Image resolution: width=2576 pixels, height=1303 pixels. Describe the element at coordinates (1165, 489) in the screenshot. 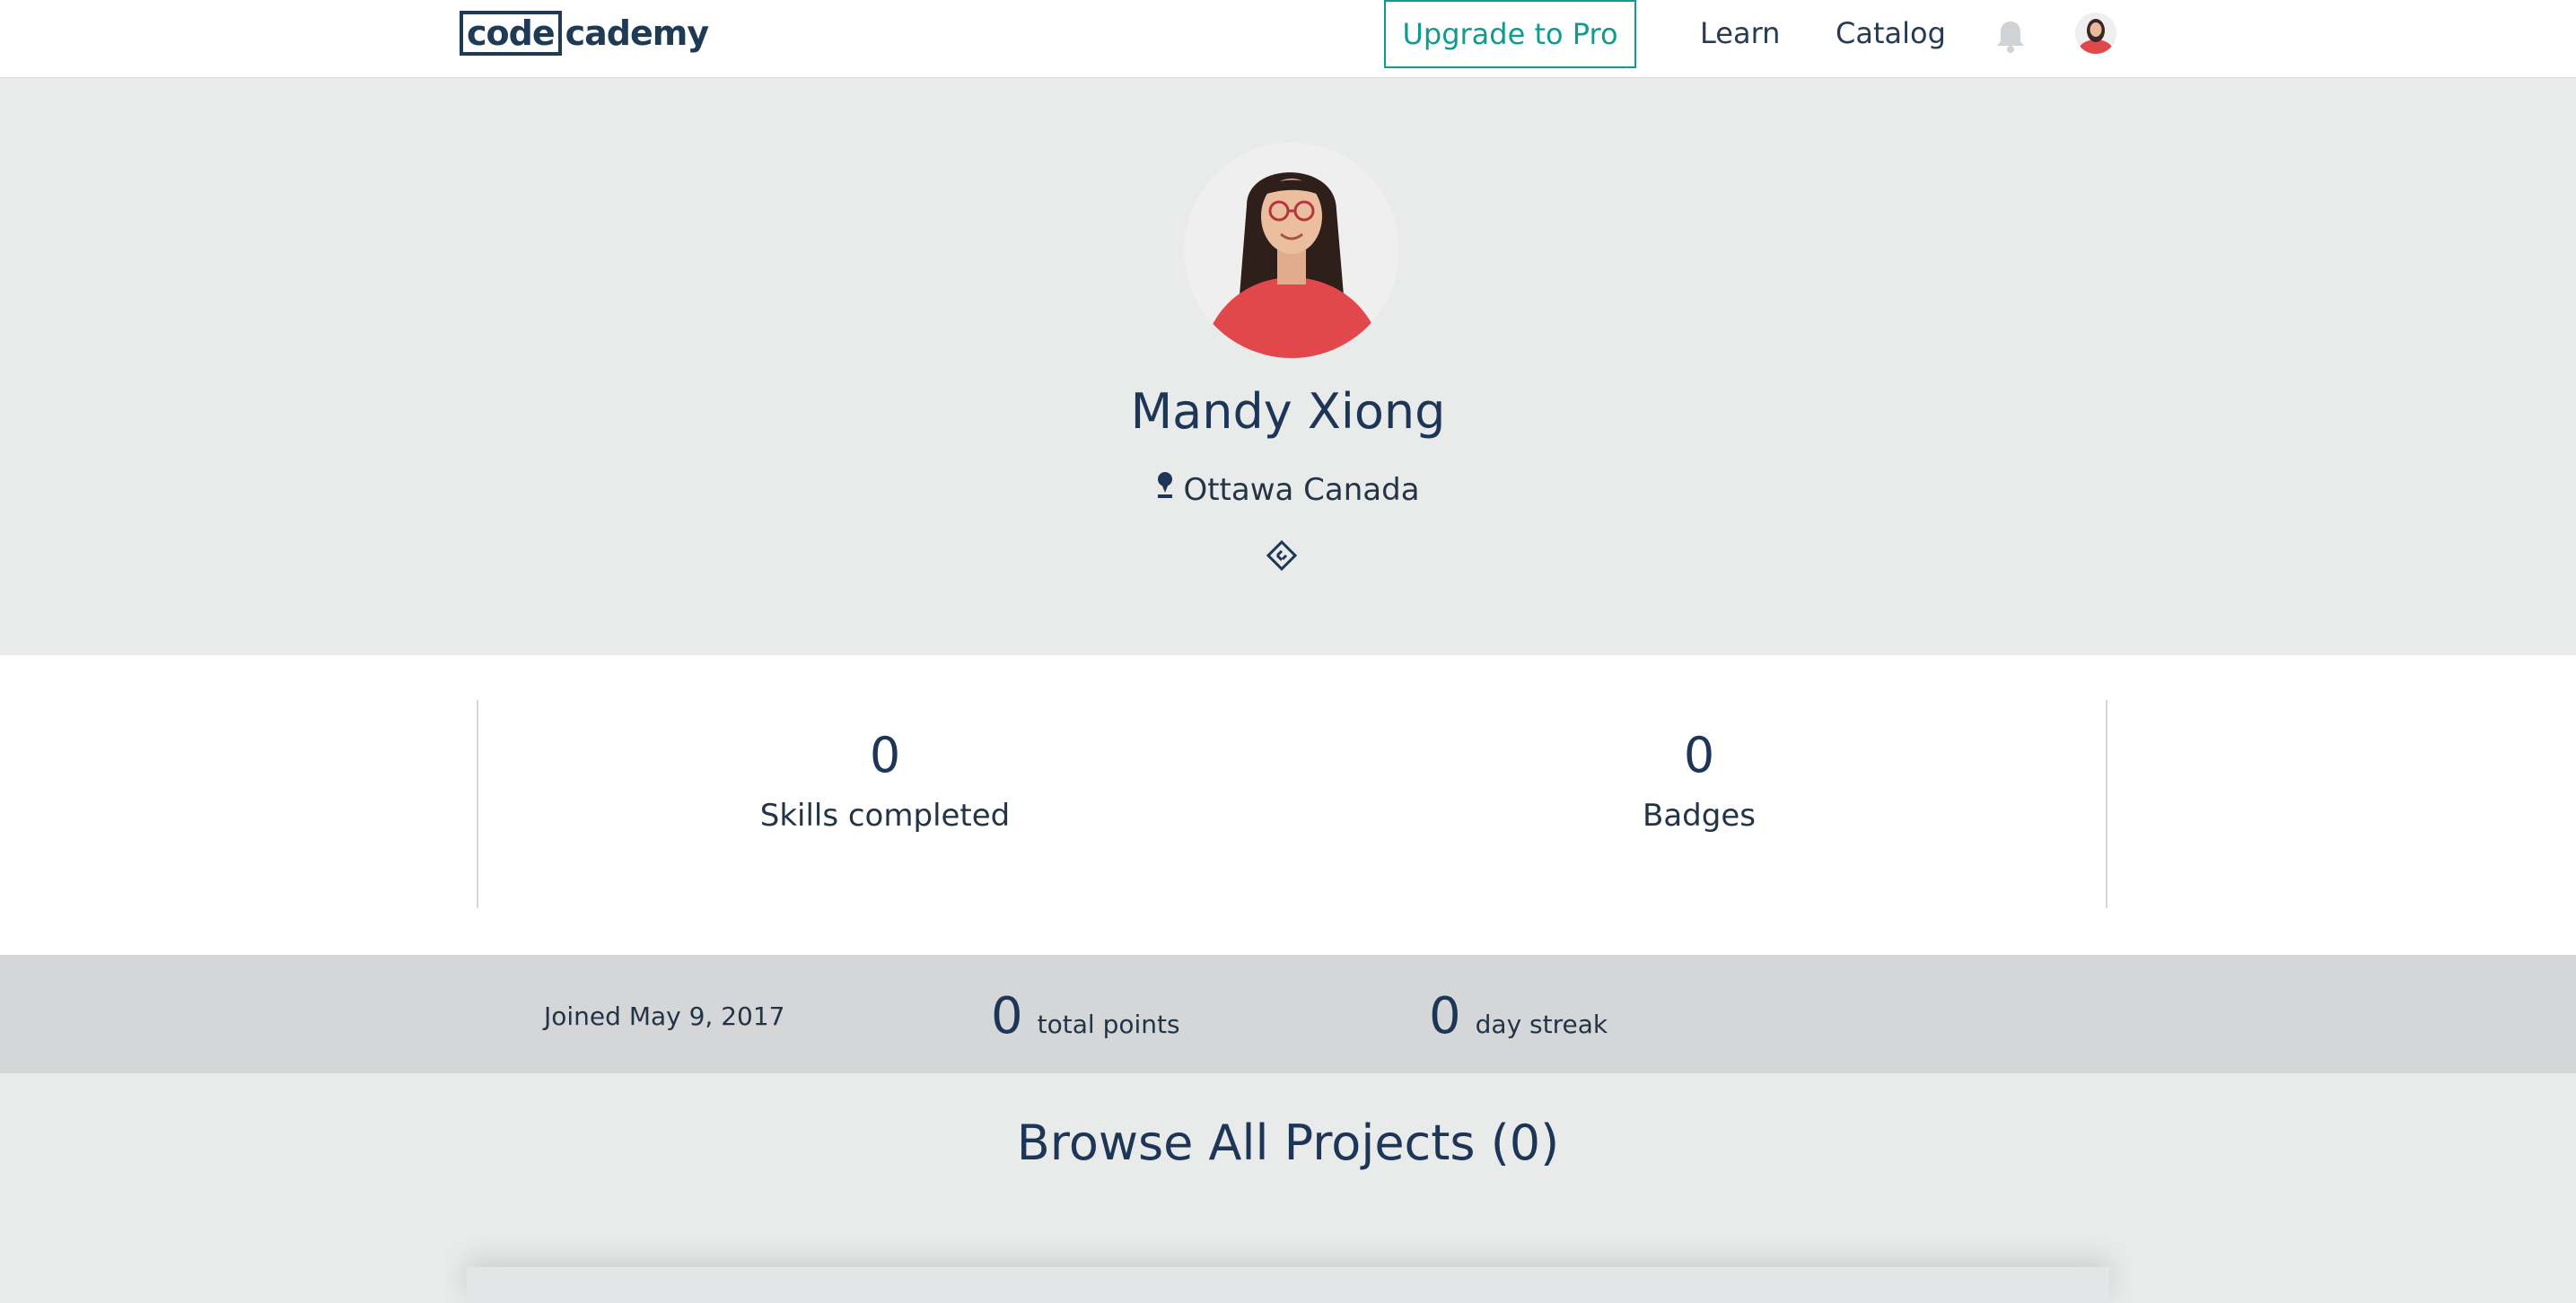

I see `map-pin-icon` at that location.